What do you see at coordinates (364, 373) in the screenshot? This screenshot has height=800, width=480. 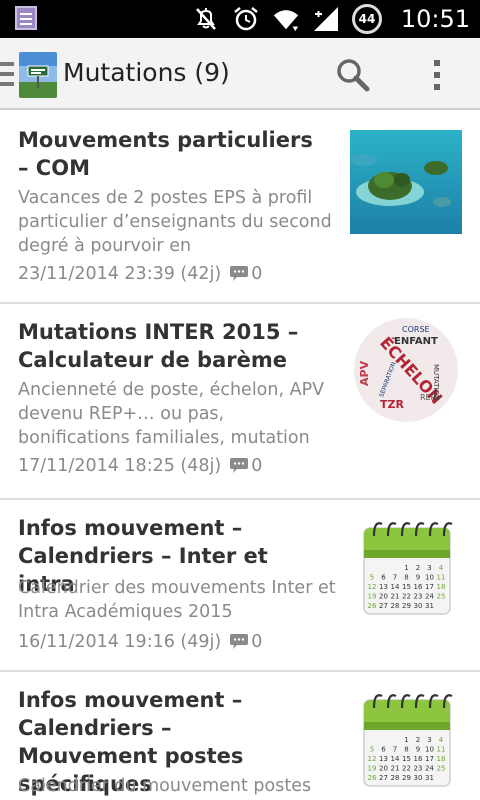 I see `word-cloud-word: APV` at bounding box center [364, 373].